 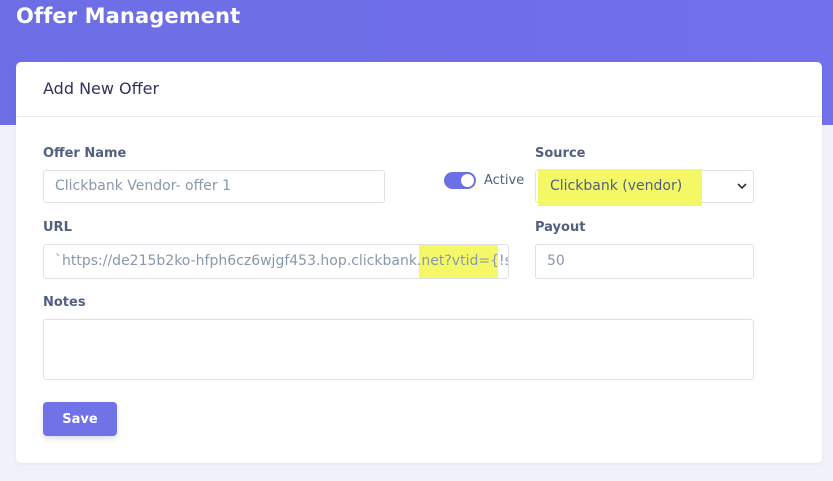 I want to click on offer-name-label: Offer Name, so click(x=85, y=153).